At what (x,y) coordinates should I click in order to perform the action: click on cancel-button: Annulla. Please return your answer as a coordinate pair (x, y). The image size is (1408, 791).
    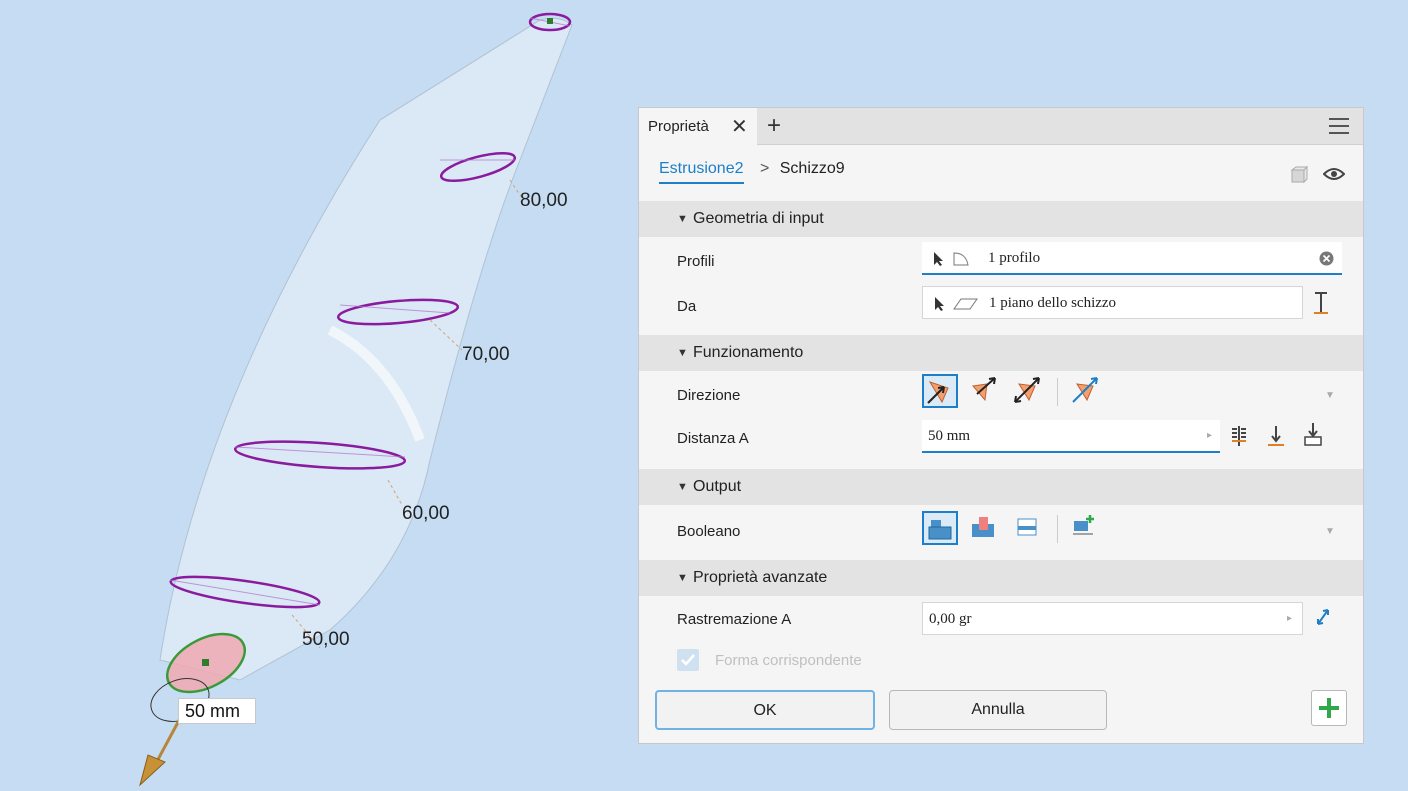
    Looking at the image, I should click on (998, 710).